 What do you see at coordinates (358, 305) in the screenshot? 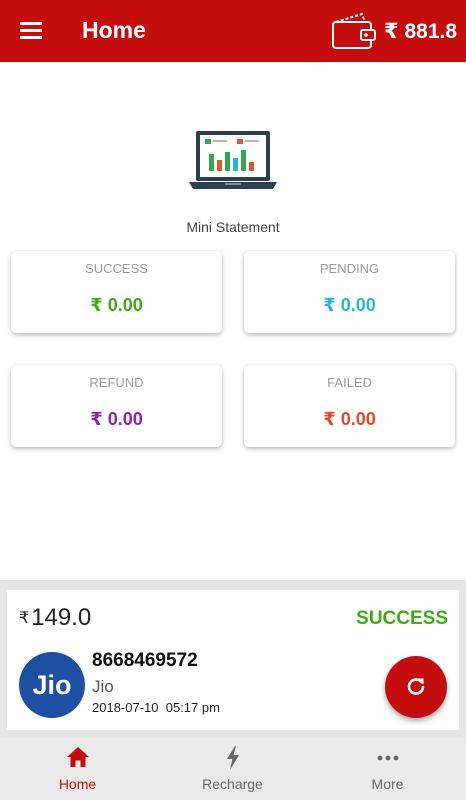
I see `pending-value: 0.00` at bounding box center [358, 305].